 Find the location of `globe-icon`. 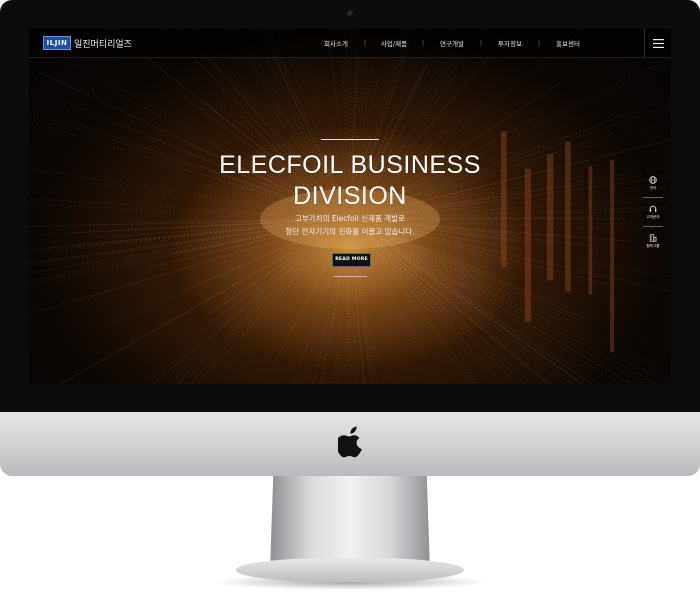

globe-icon is located at coordinates (653, 179).